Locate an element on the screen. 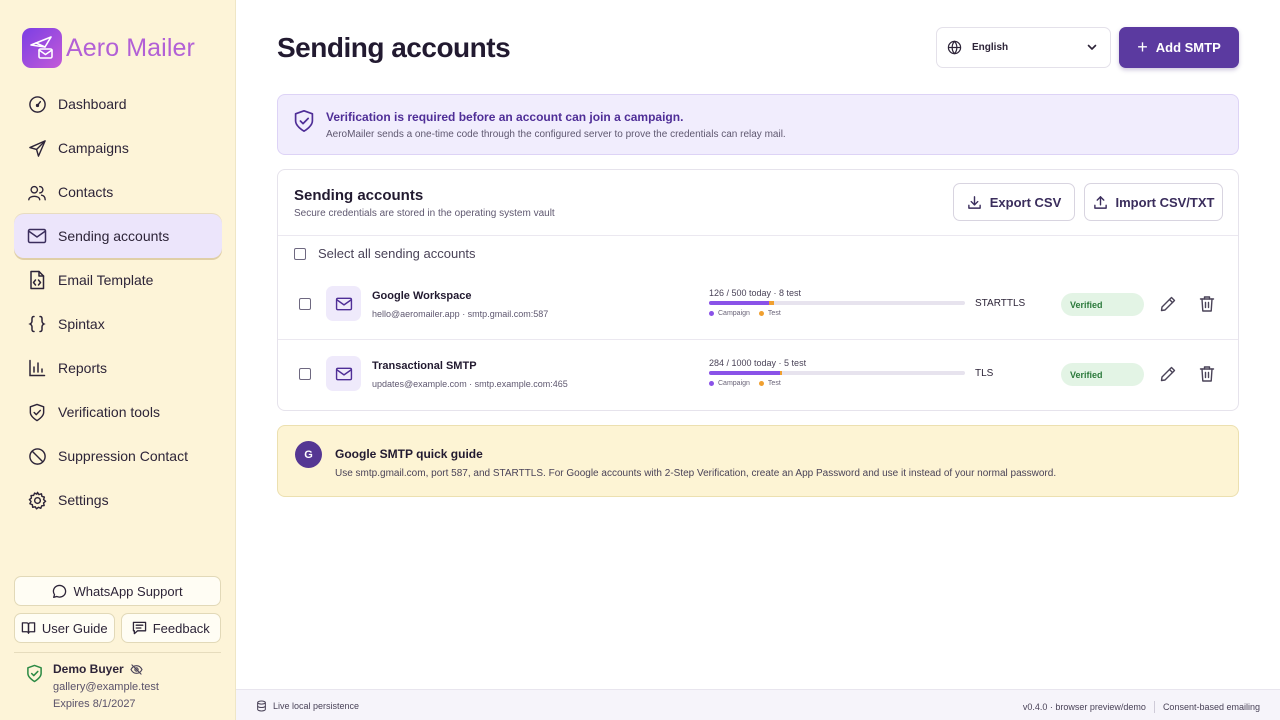 The width and height of the screenshot is (1280, 720). sidebar-item-dashboard: Dashboard is located at coordinates (118, 104).